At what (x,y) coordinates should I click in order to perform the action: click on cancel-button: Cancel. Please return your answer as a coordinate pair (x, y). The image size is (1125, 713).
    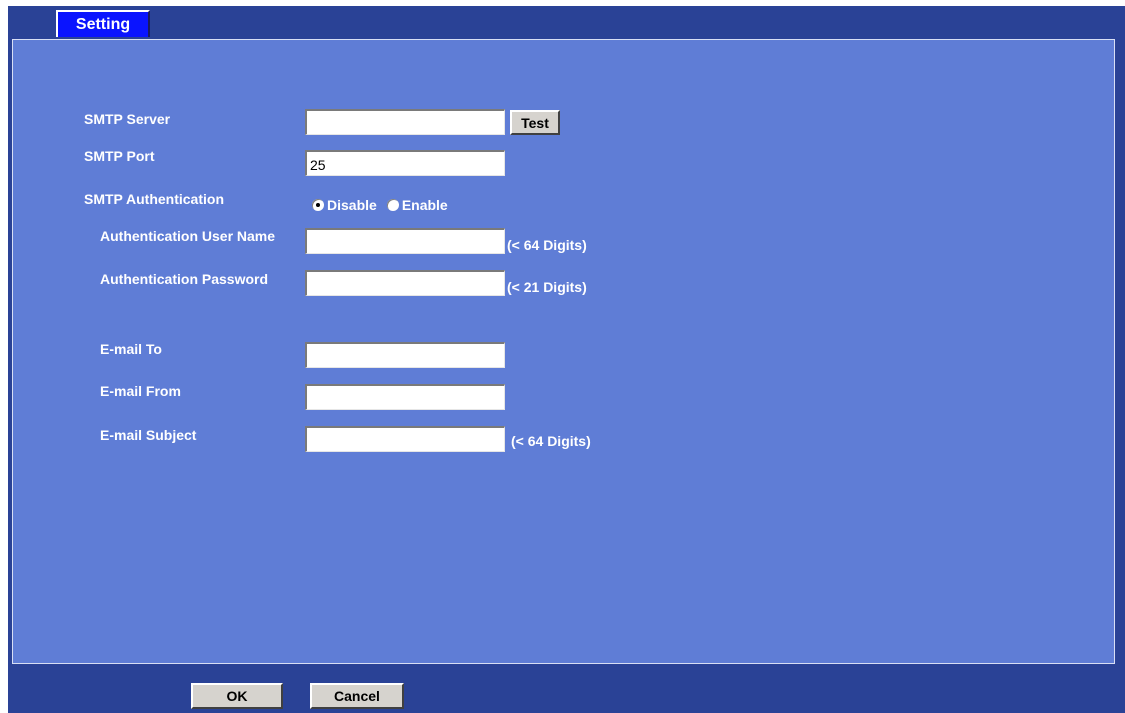
    Looking at the image, I should click on (357, 696).